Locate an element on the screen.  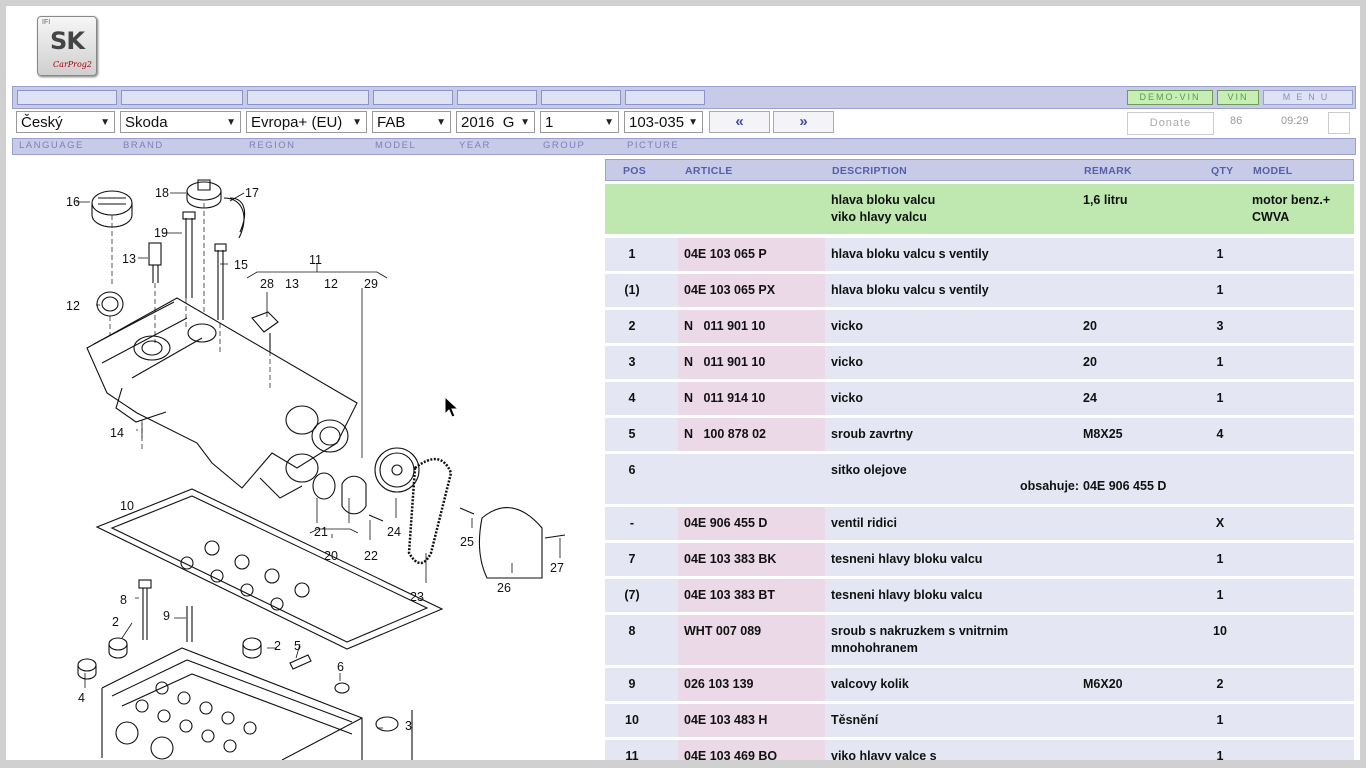
callout-19: 19 is located at coordinates (161, 233).